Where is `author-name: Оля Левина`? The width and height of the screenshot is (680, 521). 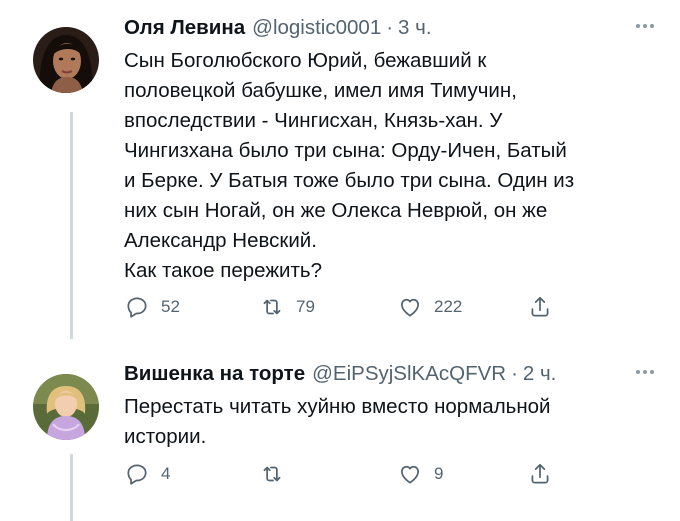 author-name: Оля Левина is located at coordinates (184, 28).